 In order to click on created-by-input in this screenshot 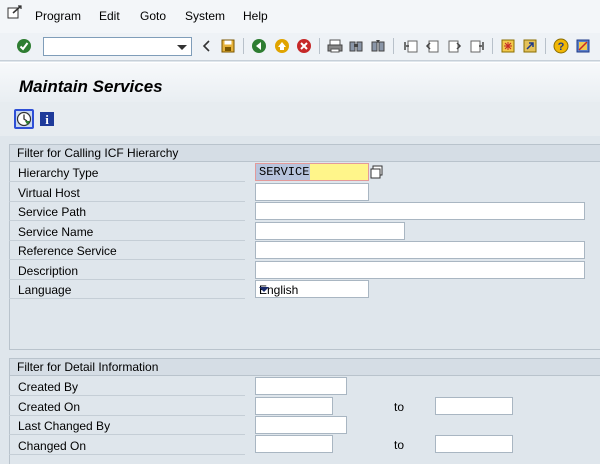, I will do `click(301, 386)`.